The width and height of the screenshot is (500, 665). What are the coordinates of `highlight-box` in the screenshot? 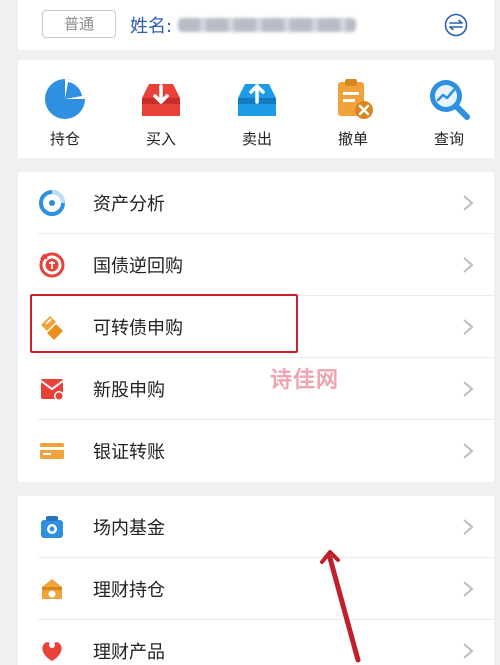 It's located at (164, 323).